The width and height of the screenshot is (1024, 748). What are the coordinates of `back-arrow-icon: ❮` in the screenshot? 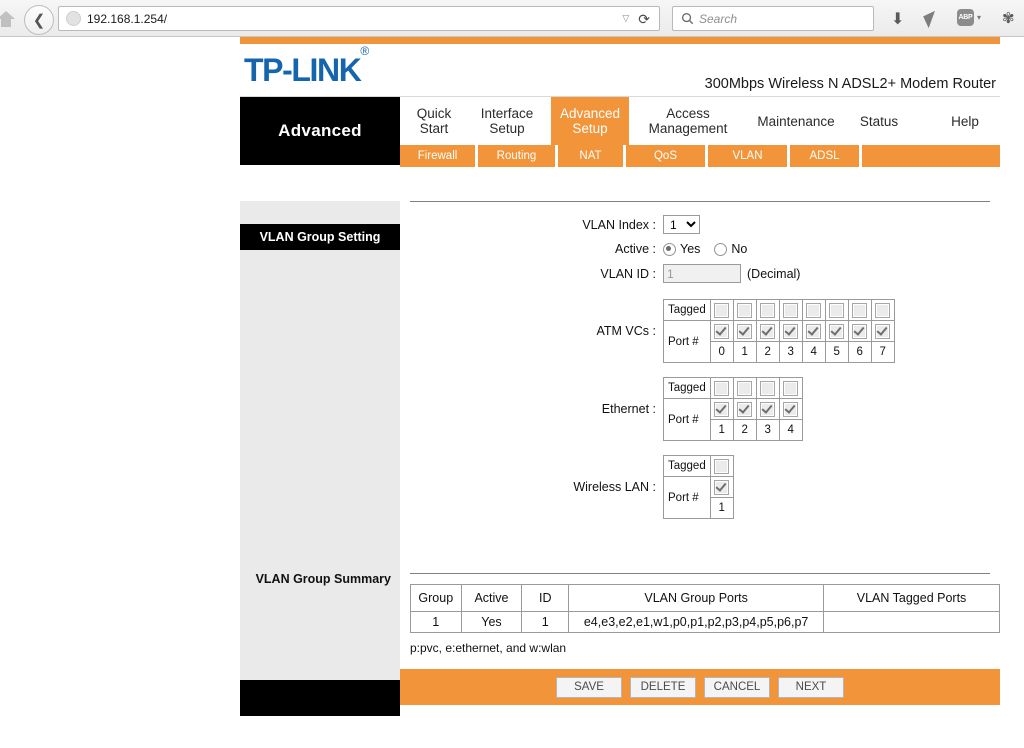 It's located at (39, 20).